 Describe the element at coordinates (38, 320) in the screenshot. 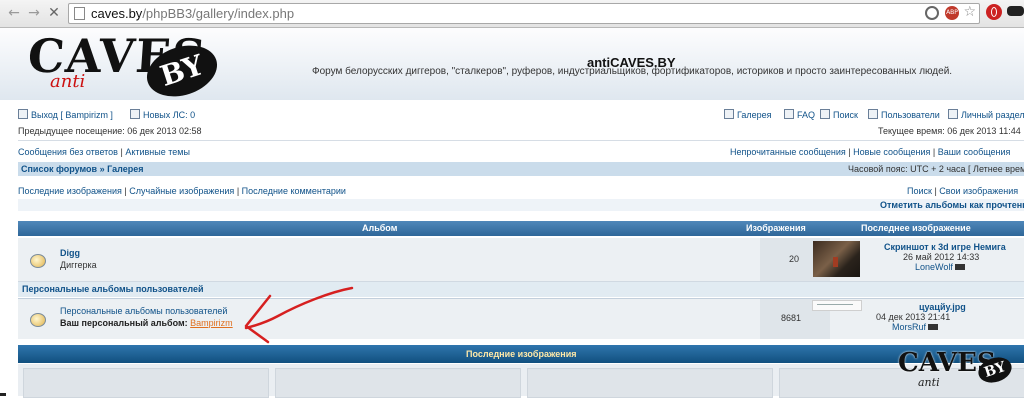

I see `personal-folder-icon` at that location.